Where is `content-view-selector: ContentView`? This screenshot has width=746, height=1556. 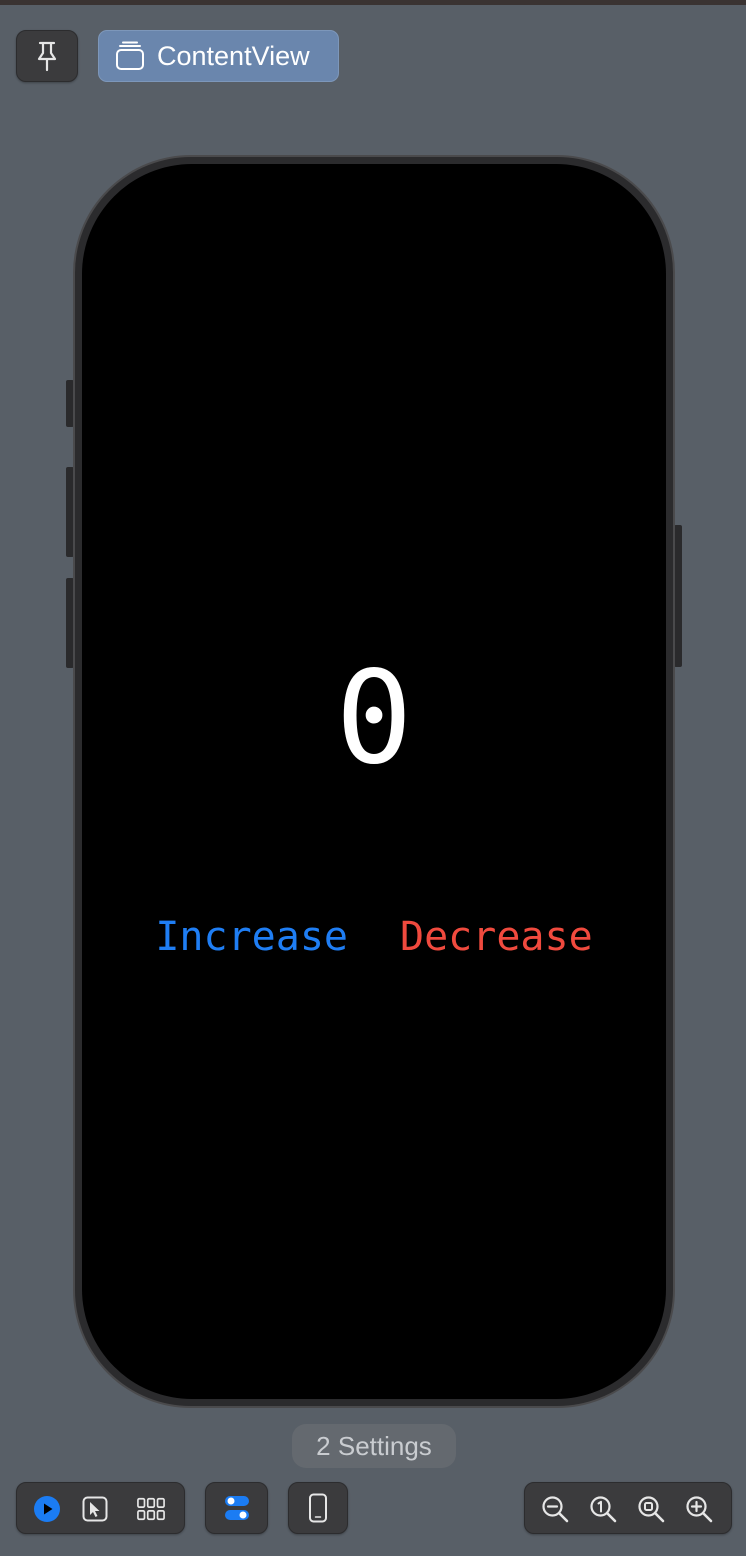
content-view-selector: ContentView is located at coordinates (218, 56).